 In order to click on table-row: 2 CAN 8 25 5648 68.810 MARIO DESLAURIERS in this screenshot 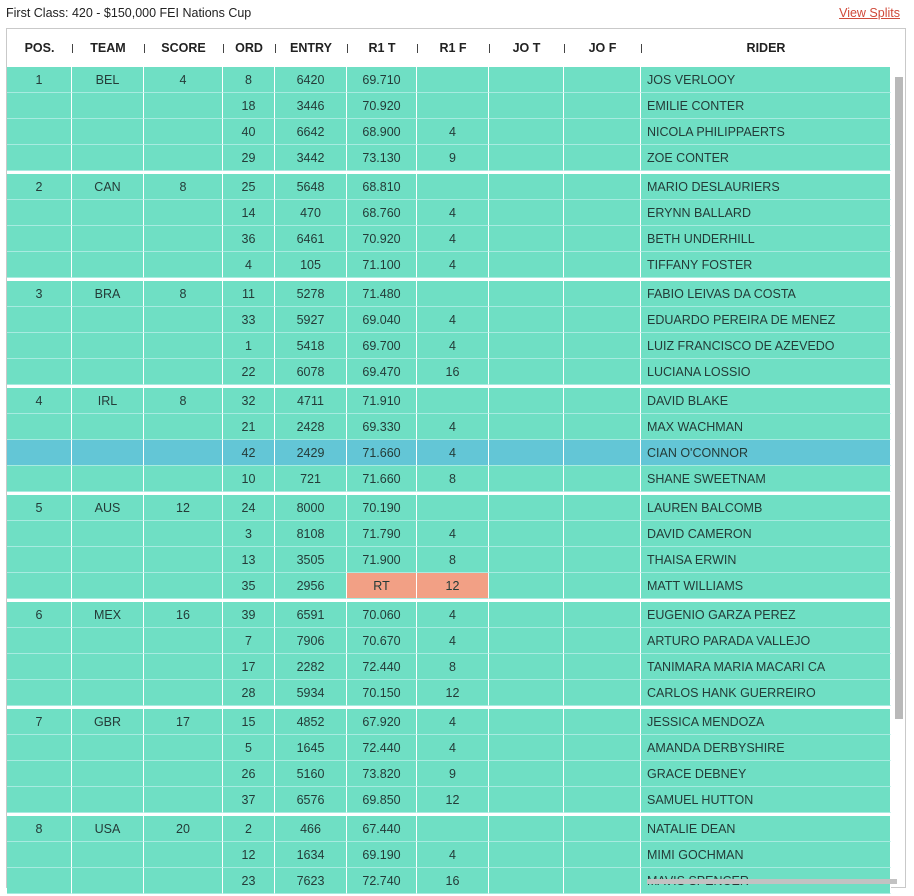, I will do `click(449, 185)`.